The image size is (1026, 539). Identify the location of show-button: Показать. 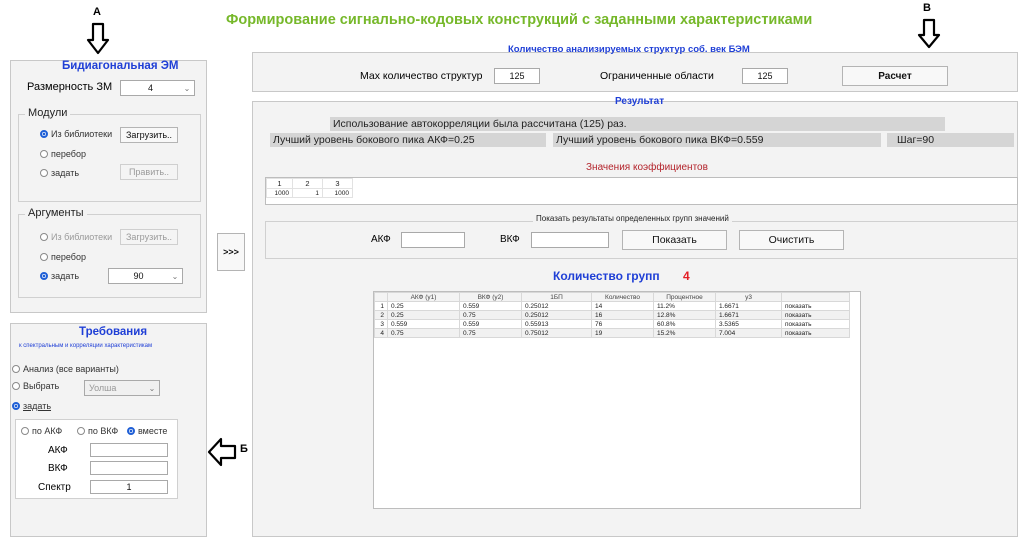
(674, 240).